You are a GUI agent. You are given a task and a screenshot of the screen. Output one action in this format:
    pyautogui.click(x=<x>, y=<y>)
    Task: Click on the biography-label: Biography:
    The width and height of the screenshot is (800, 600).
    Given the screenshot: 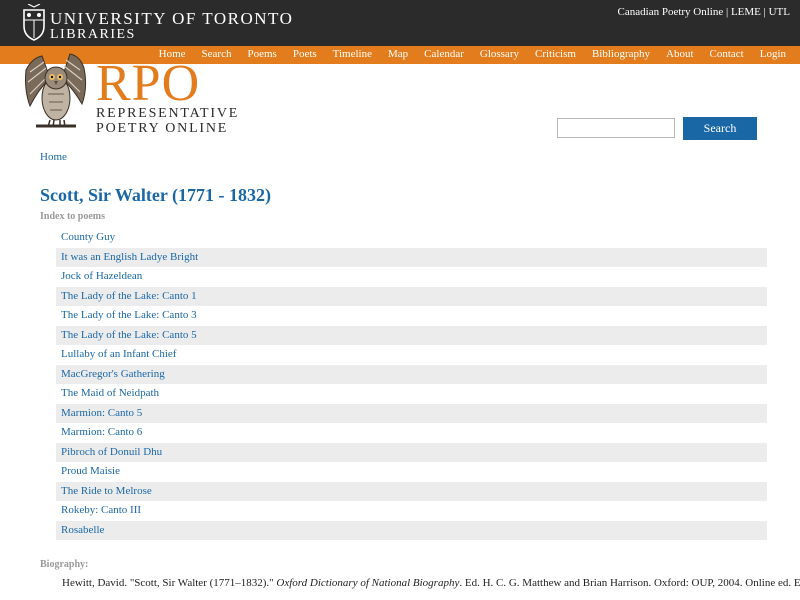 What is the action you would take?
    pyautogui.click(x=64, y=564)
    